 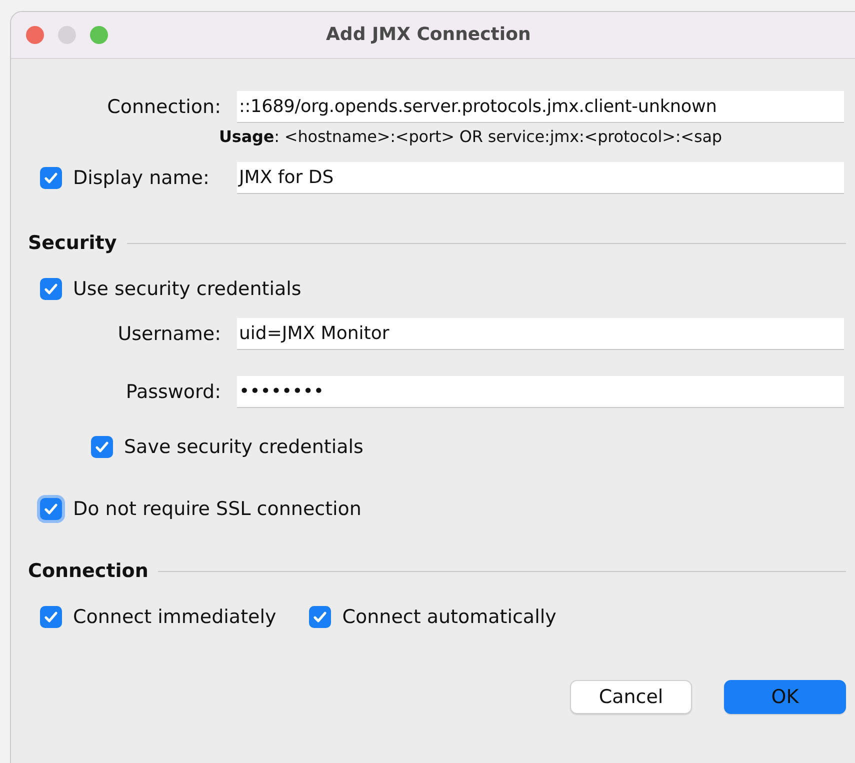 I want to click on checkbox-label: Save security credentials, so click(x=244, y=447).